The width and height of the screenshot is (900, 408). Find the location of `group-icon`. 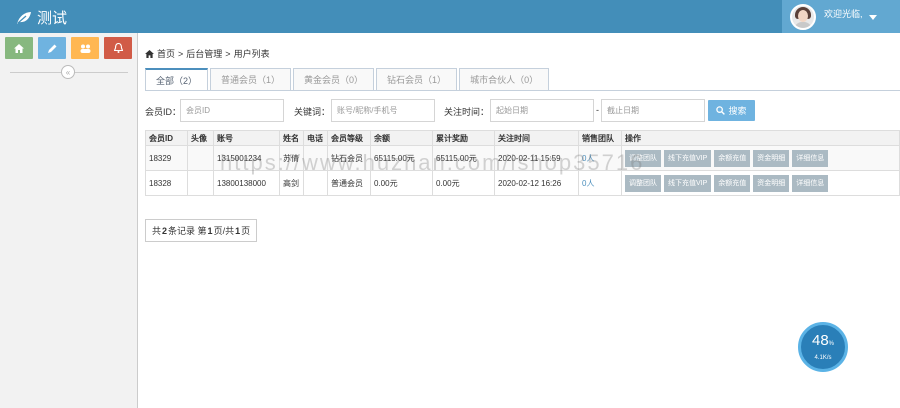

group-icon is located at coordinates (85, 48).